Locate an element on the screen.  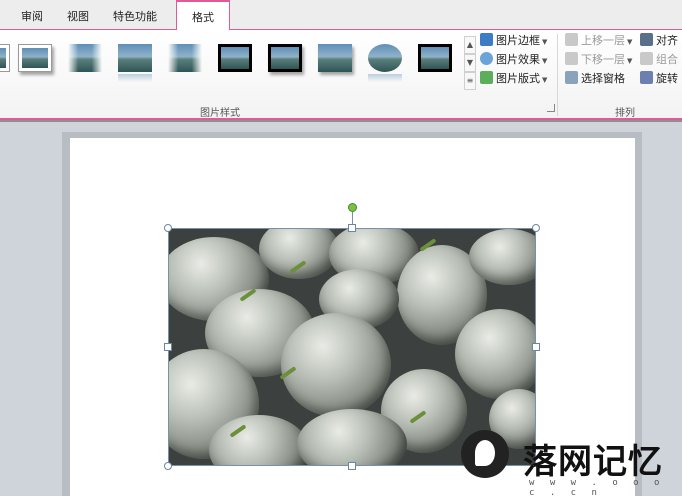
resize-handle-right is located at coordinates (536, 347).